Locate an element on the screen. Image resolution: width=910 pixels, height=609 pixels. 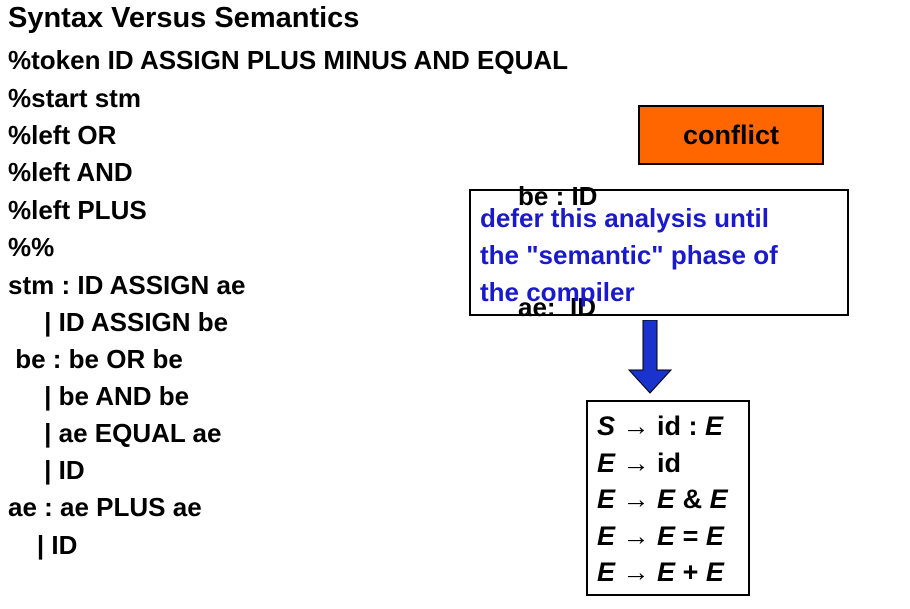
production-line: S → id : E is located at coordinates (672, 426).